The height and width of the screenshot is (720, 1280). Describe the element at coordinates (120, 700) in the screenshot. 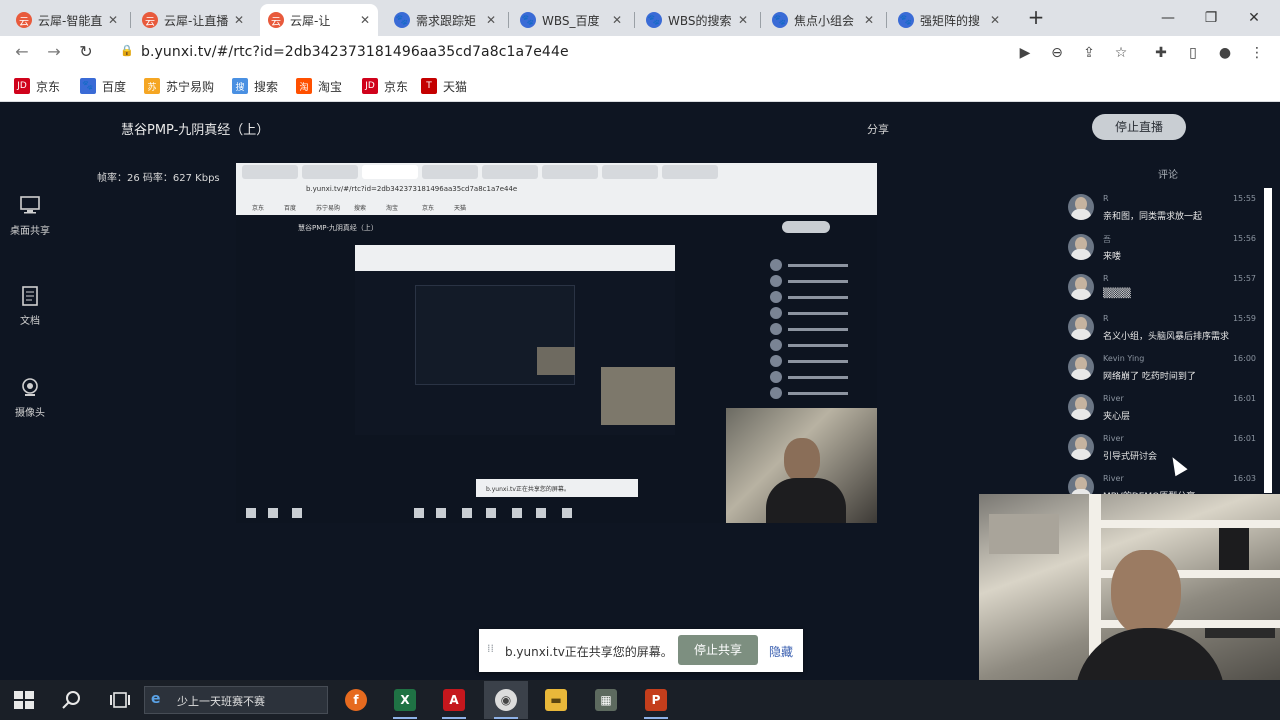

I see `task-view-icon` at that location.